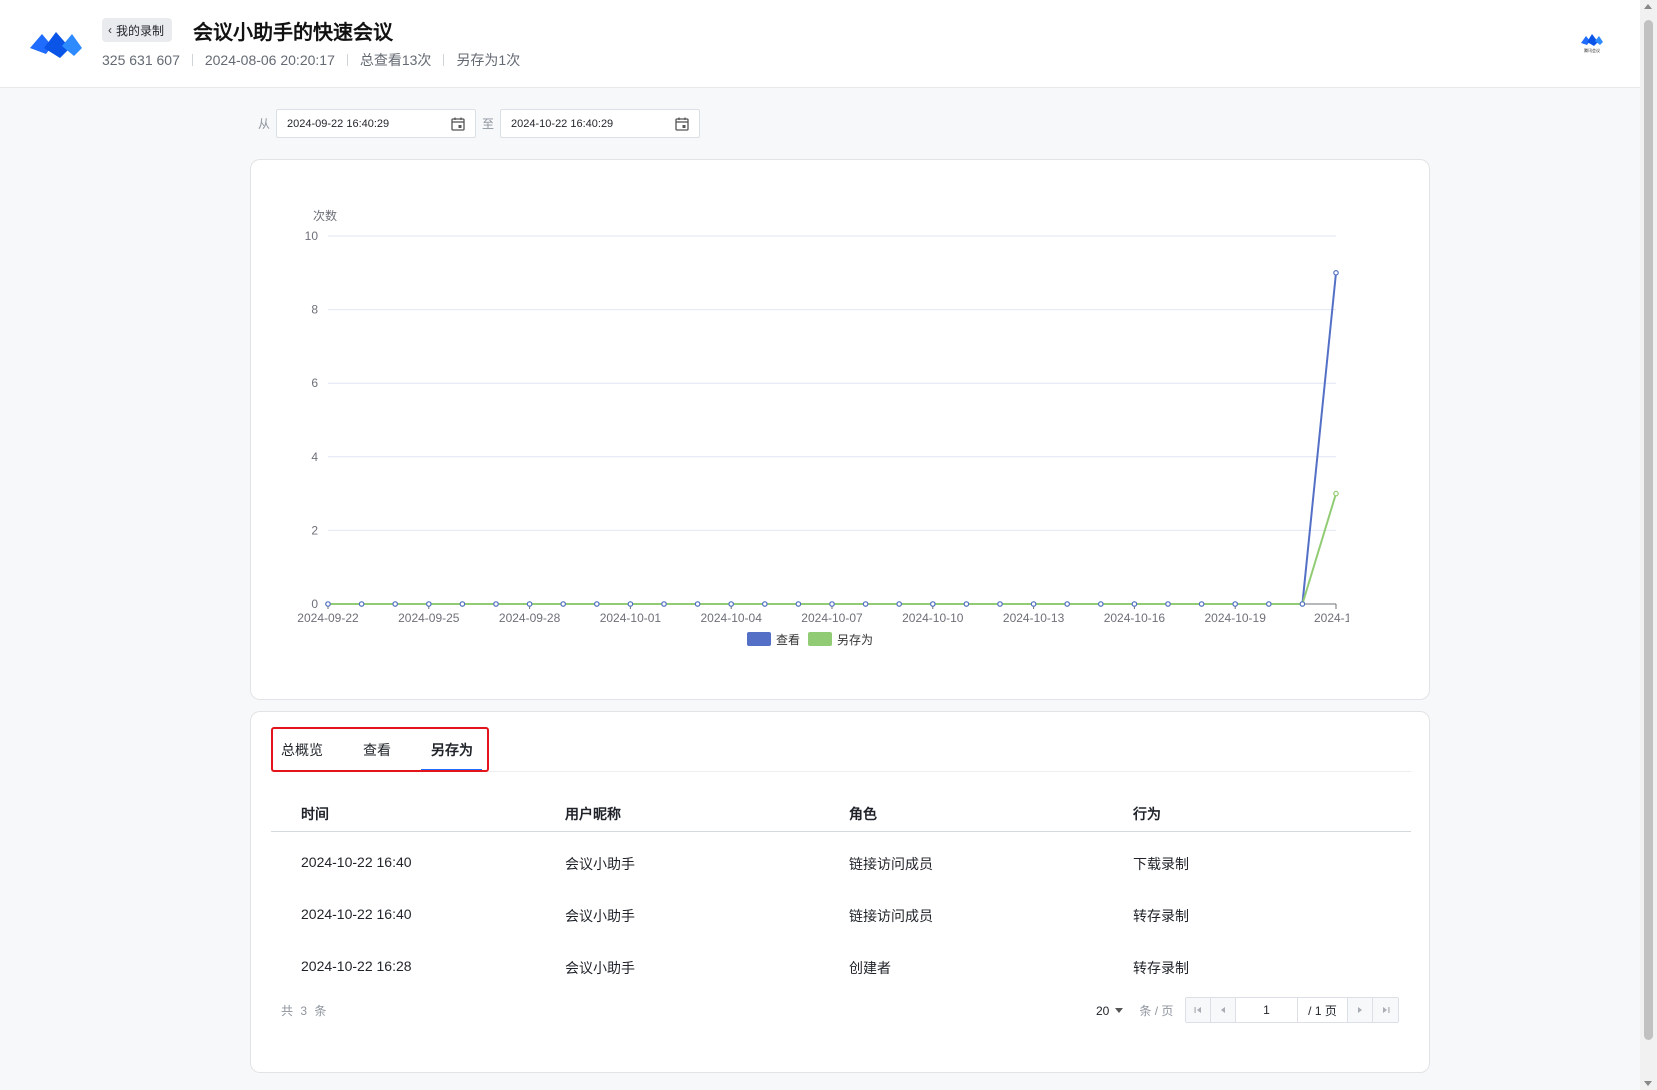 This screenshot has height=1090, width=1657. Describe the element at coordinates (1648, 1083) in the screenshot. I see `scroll-down-arrow-icon` at that location.